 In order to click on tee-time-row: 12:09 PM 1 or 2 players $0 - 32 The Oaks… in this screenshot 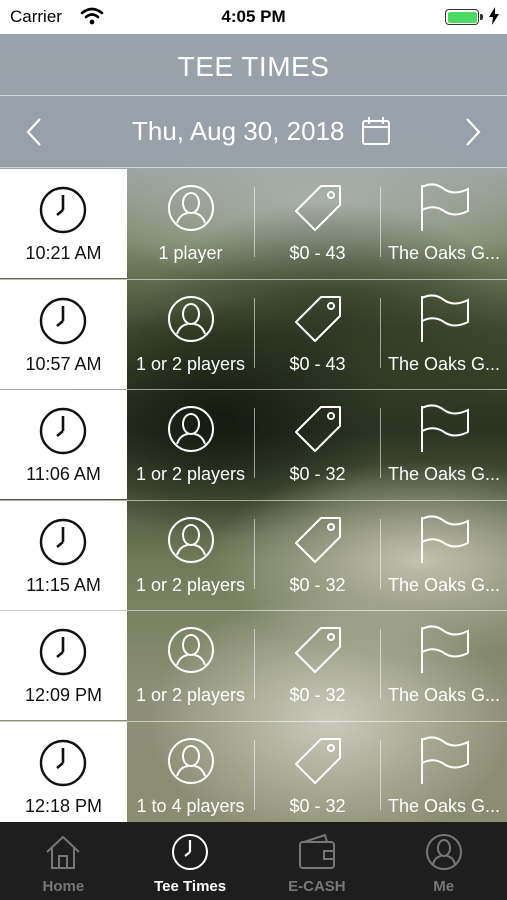, I will do `click(253, 666)`.